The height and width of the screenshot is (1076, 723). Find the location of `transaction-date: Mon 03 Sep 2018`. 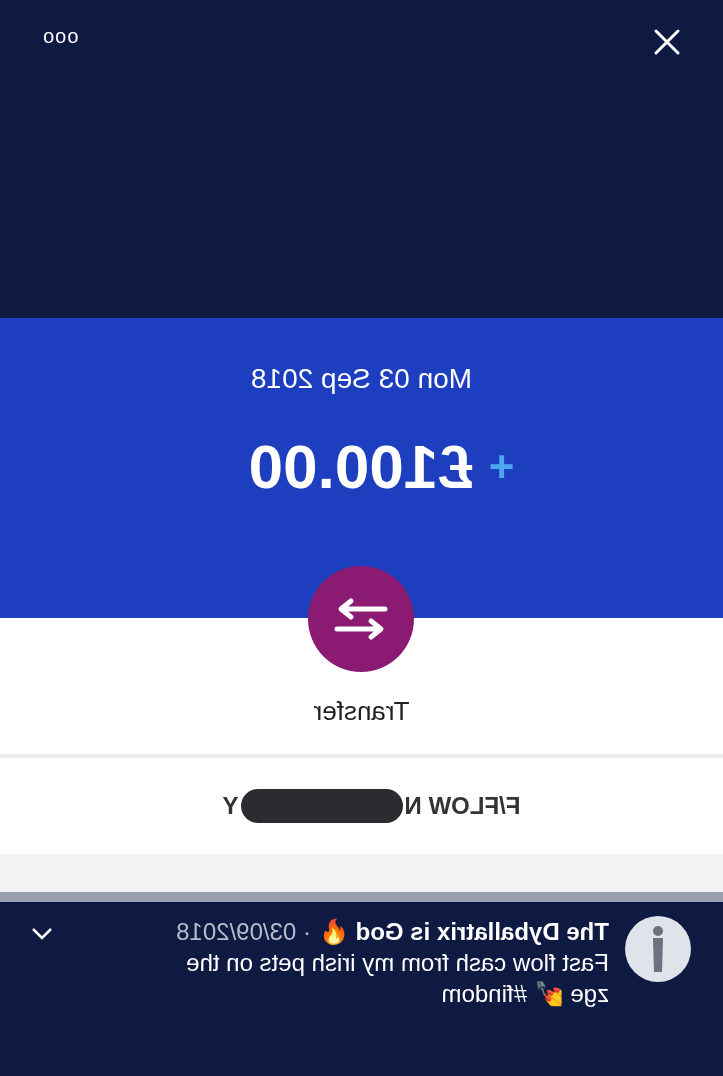

transaction-date: Mon 03 Sep 2018 is located at coordinates (361, 379).